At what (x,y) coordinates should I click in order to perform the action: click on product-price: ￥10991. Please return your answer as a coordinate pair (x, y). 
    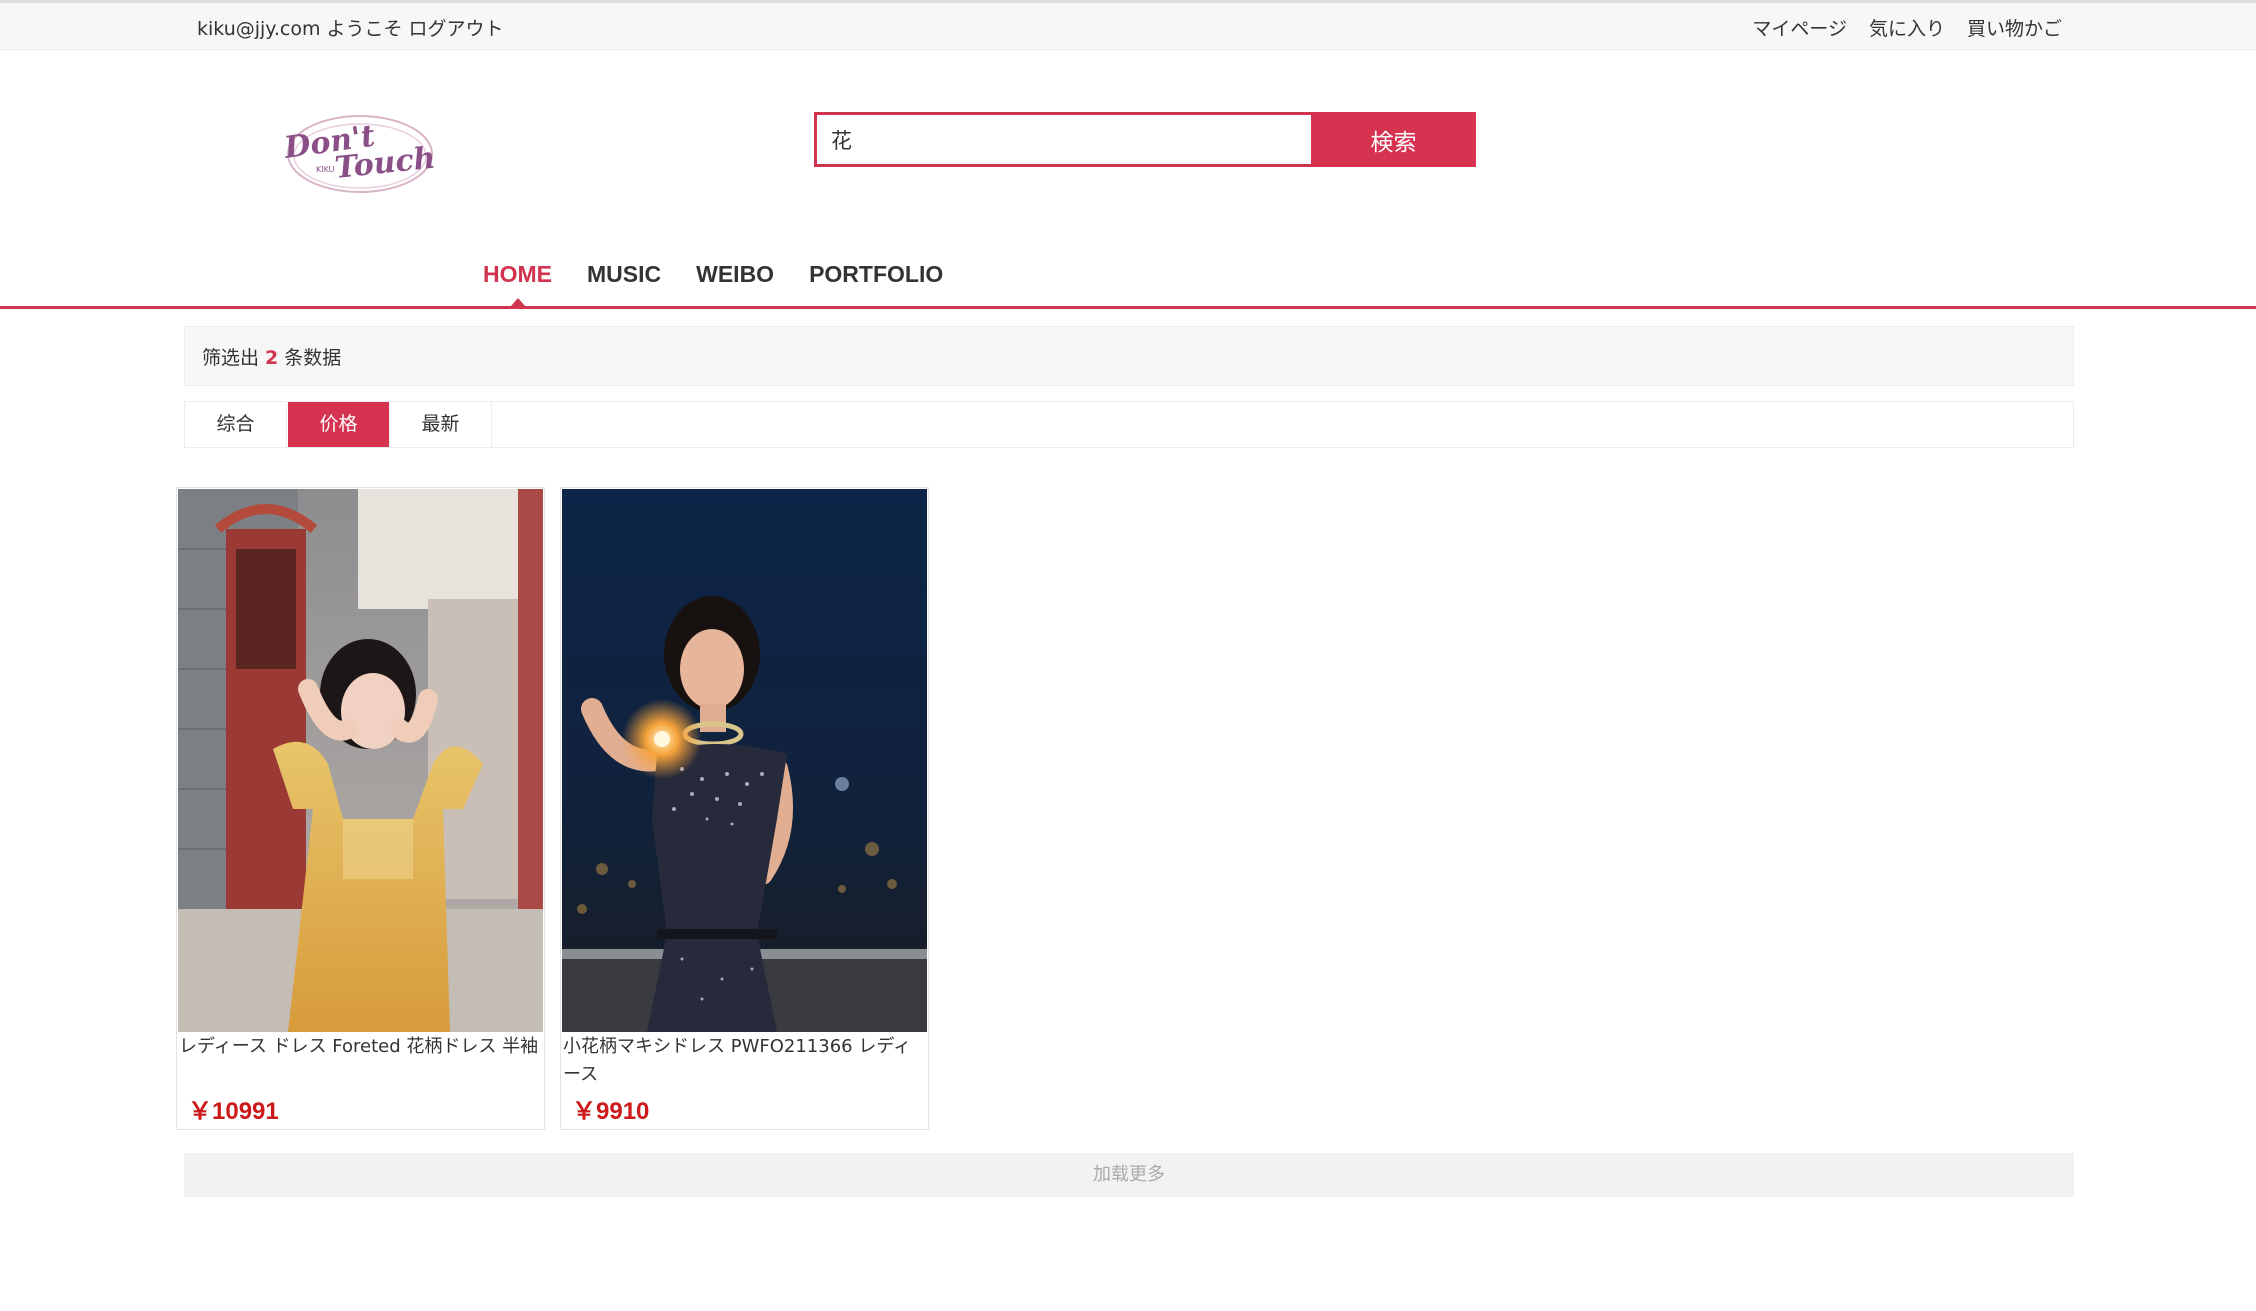
    Looking at the image, I should click on (233, 1111).